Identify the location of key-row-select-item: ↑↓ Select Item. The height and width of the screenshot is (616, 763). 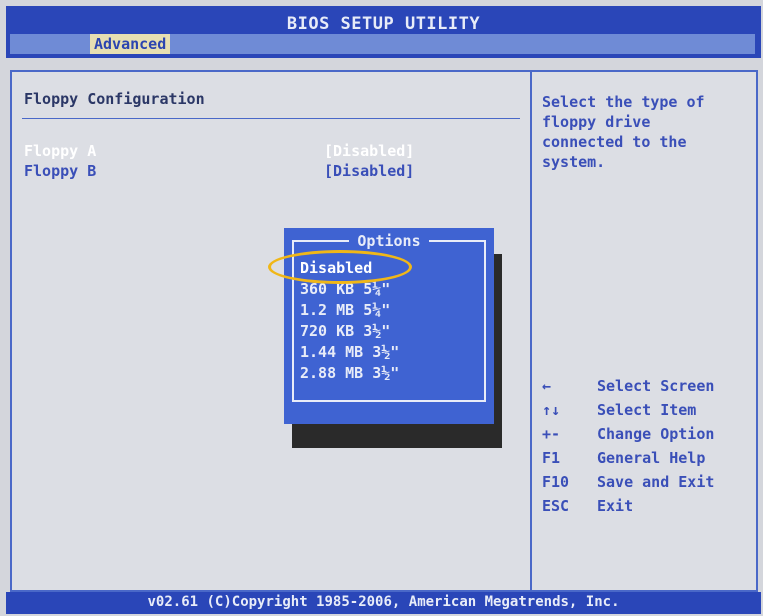
(647, 413).